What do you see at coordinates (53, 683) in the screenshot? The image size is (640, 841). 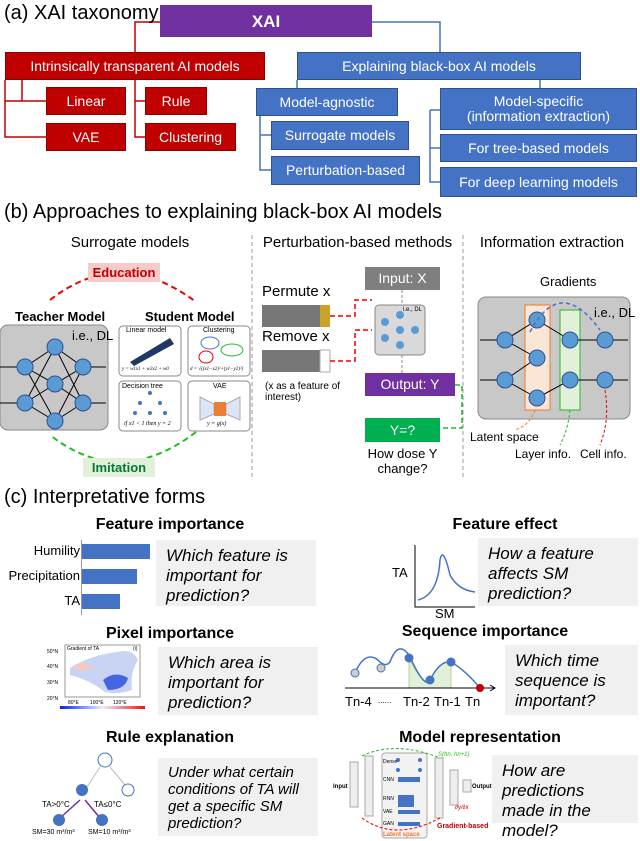 I see `lat-tick: 30°N` at bounding box center [53, 683].